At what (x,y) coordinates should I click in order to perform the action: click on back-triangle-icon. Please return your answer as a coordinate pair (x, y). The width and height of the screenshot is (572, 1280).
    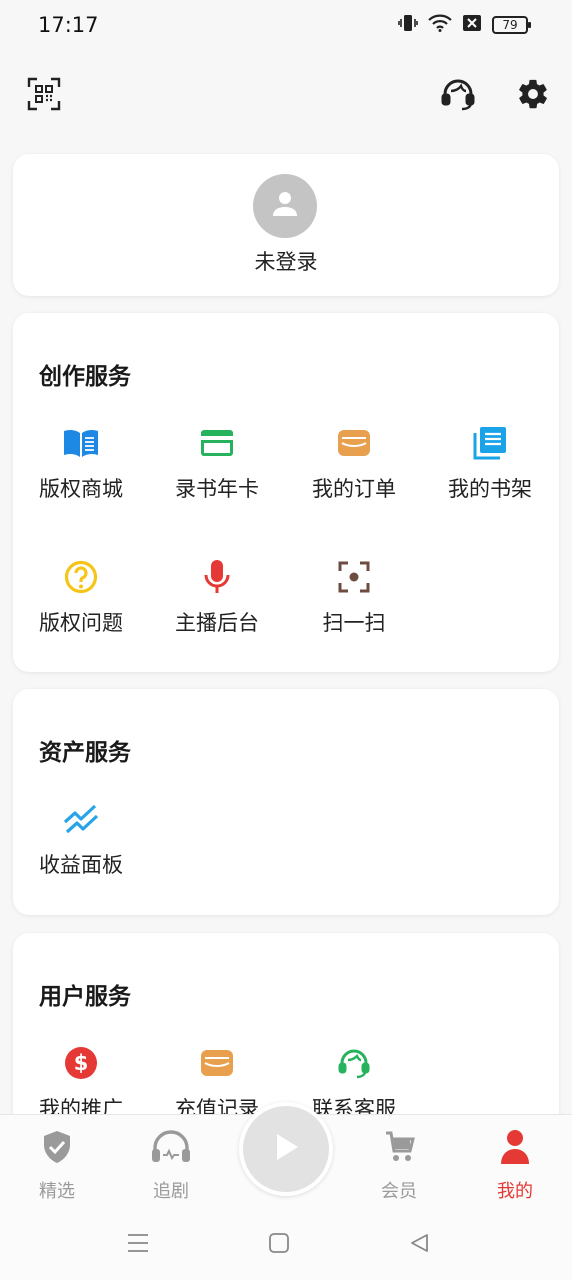
    Looking at the image, I should click on (419, 1245).